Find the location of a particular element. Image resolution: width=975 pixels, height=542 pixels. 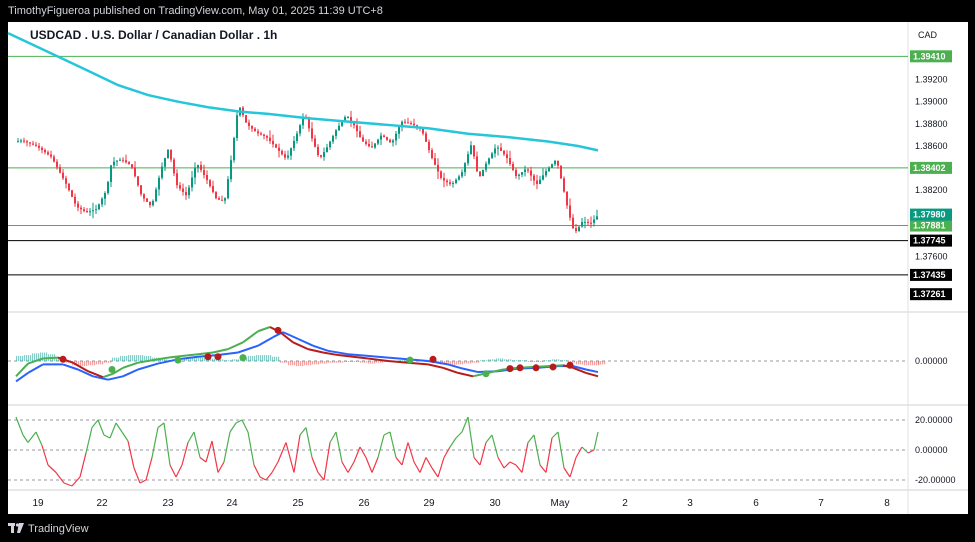

time-tick-label: 24 is located at coordinates (232, 503).